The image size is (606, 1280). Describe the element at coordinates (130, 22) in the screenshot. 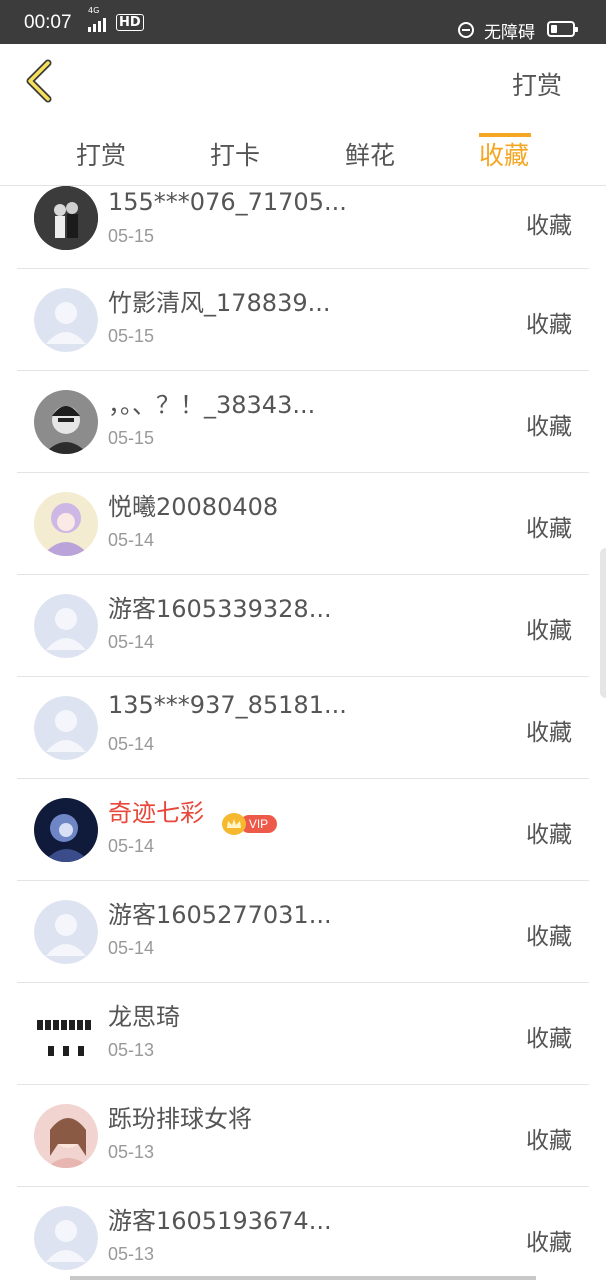

I see `hd-icon: HD` at that location.